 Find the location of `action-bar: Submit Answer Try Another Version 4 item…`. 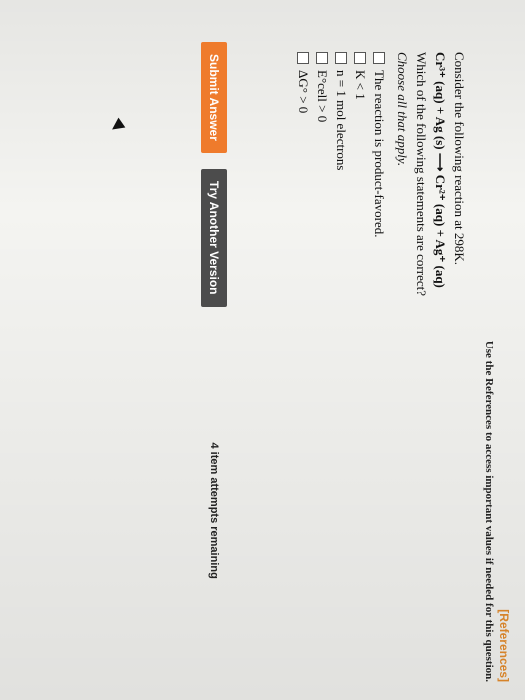

action-bar: Submit Answer Try Another Version 4 item… is located at coordinates (214, 310).